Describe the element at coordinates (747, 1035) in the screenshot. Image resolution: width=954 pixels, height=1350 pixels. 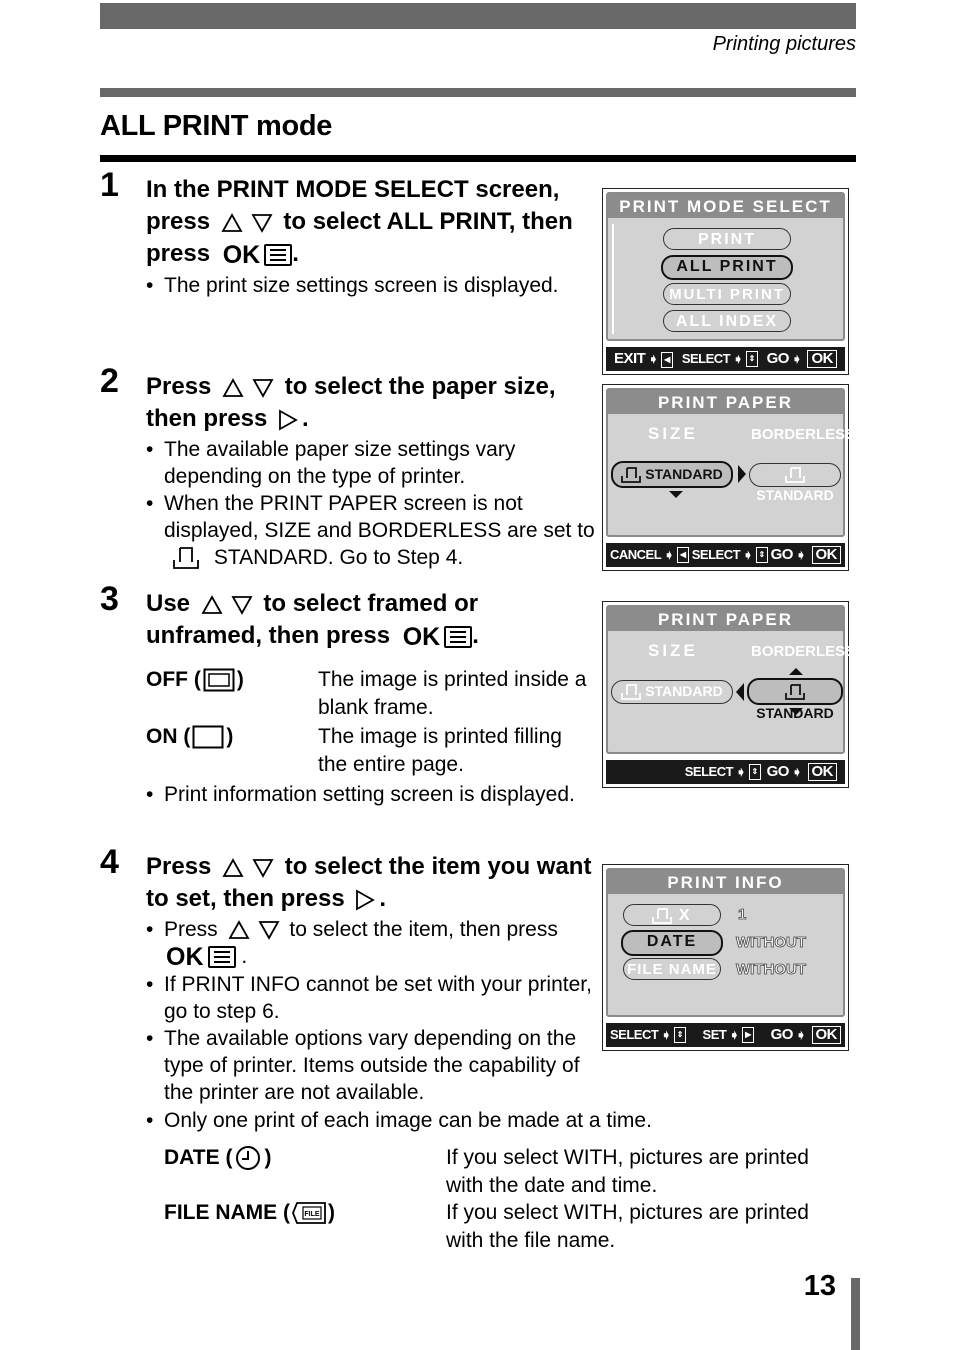
I see `right-key-icon: ▶` at that location.